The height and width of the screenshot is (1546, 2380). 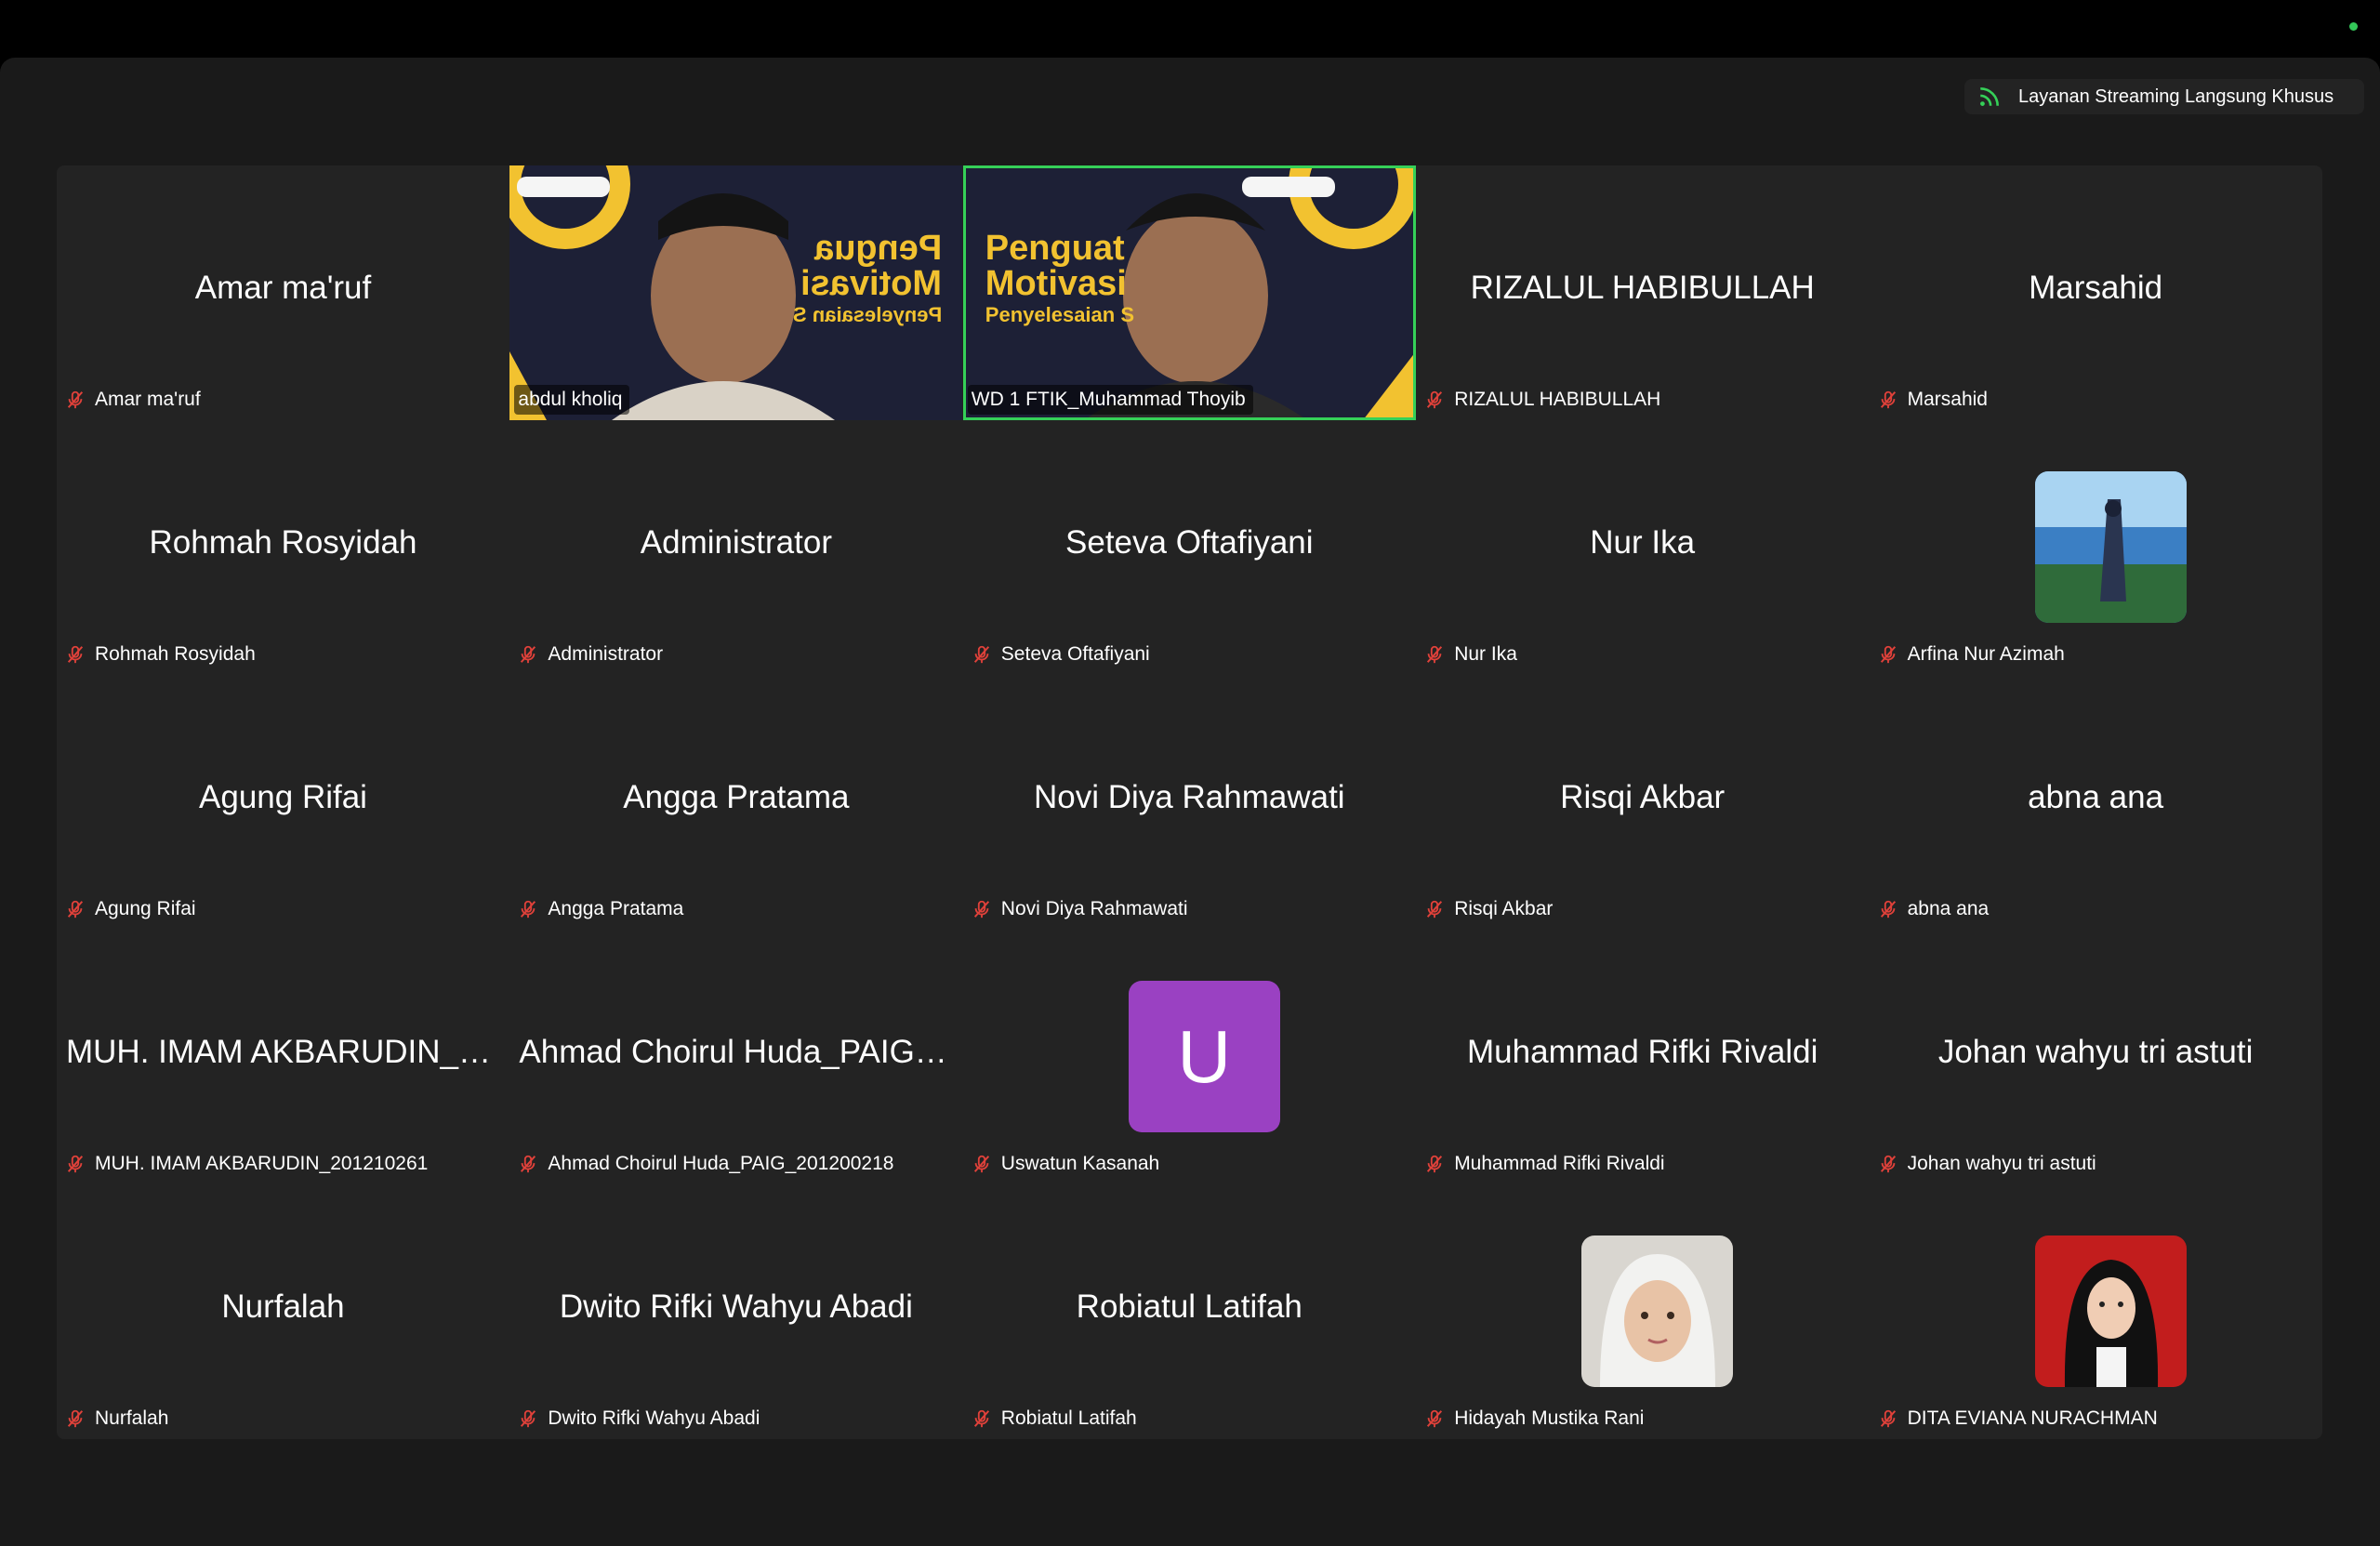 I want to click on participant-name: Marsahid, so click(x=1947, y=399).